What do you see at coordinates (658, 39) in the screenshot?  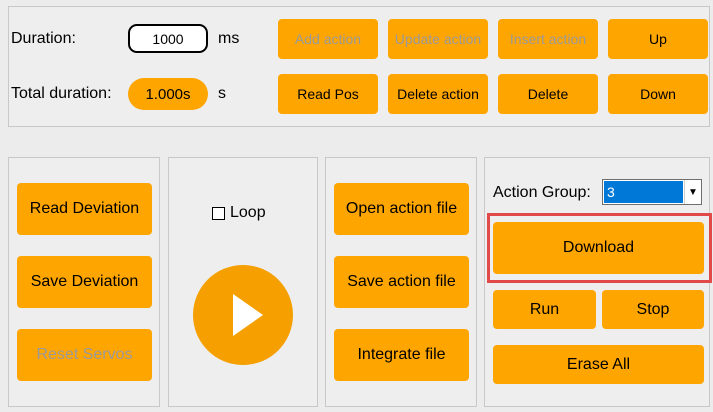 I see `up-button: Up` at bounding box center [658, 39].